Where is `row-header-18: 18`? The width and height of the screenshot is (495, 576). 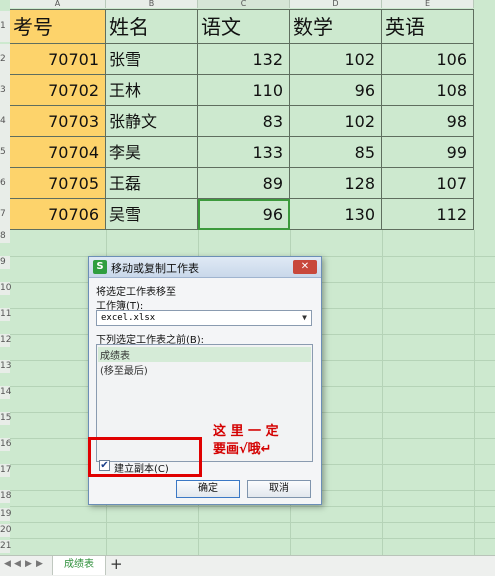 row-header-18: 18 is located at coordinates (5, 496).